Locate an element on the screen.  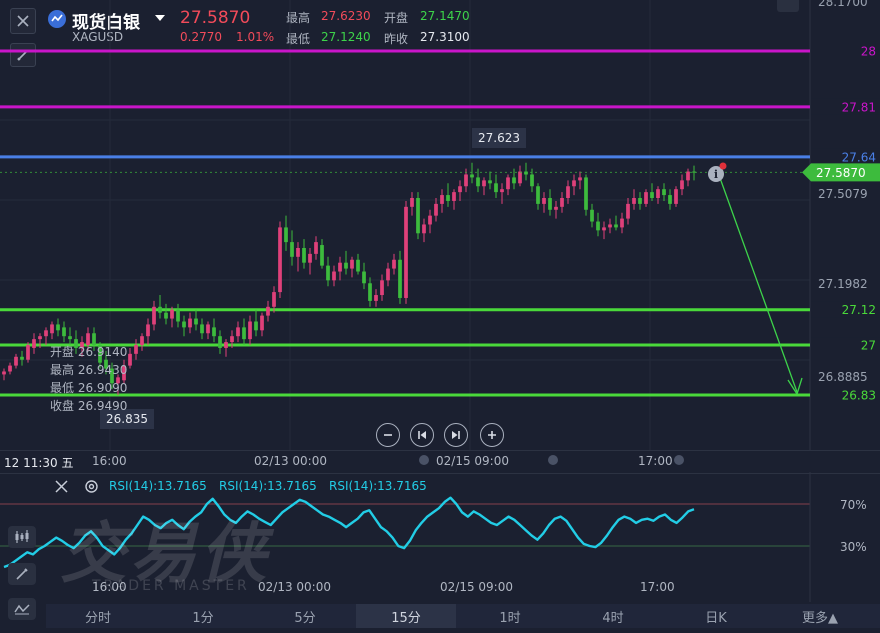
scroll-end-button is located at coordinates (456, 435).